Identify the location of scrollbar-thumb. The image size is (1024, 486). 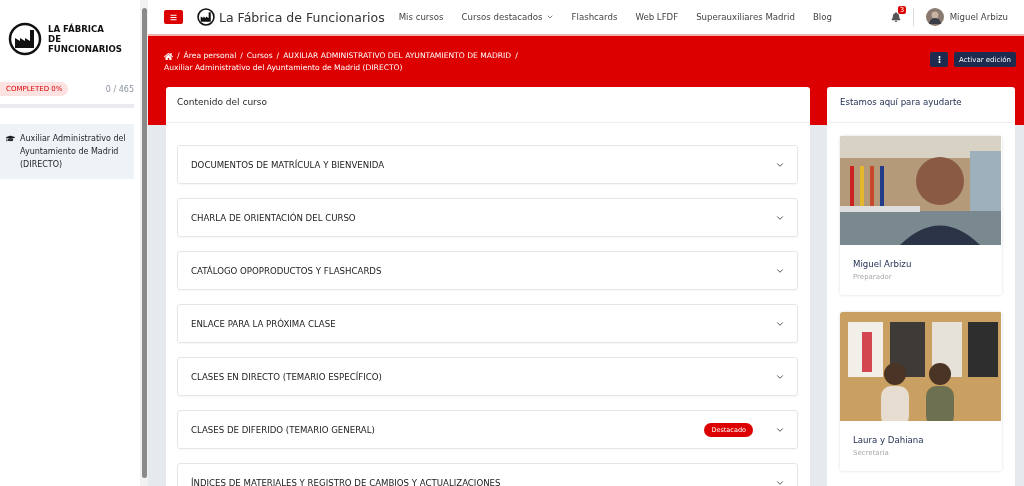
(144, 243).